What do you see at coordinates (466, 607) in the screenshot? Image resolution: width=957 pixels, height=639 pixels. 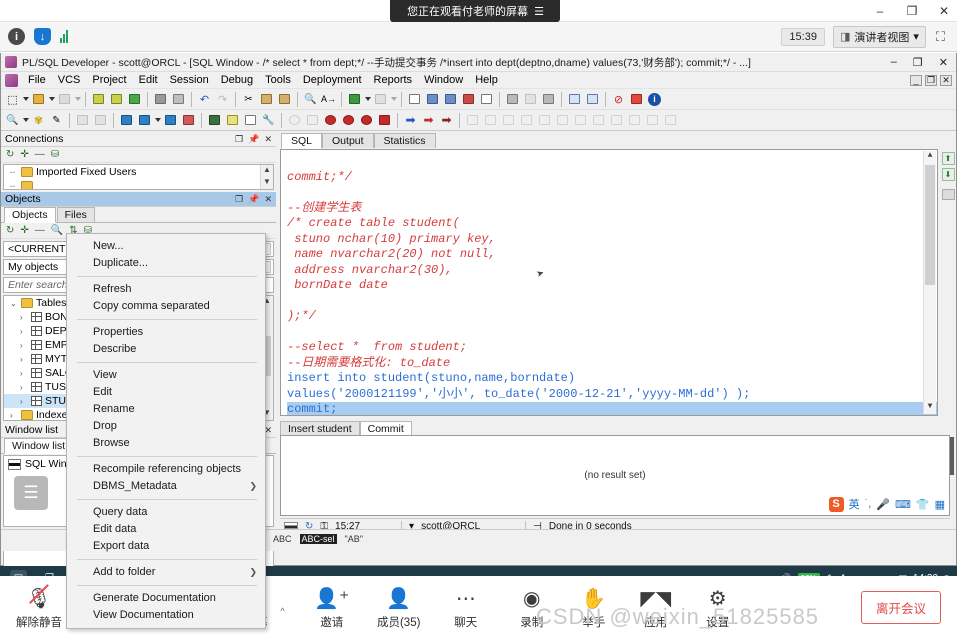 I see `meeting-button-chat: ⋯ 聊天` at bounding box center [466, 607].